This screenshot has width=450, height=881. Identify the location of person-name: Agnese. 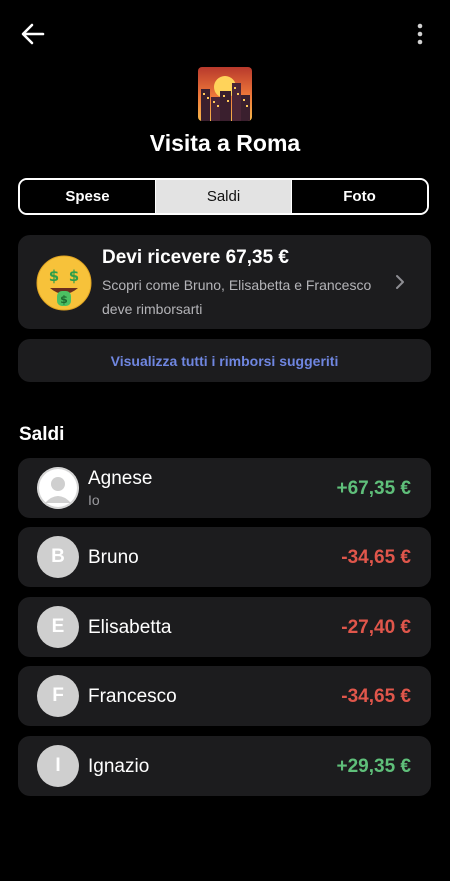
(120, 478).